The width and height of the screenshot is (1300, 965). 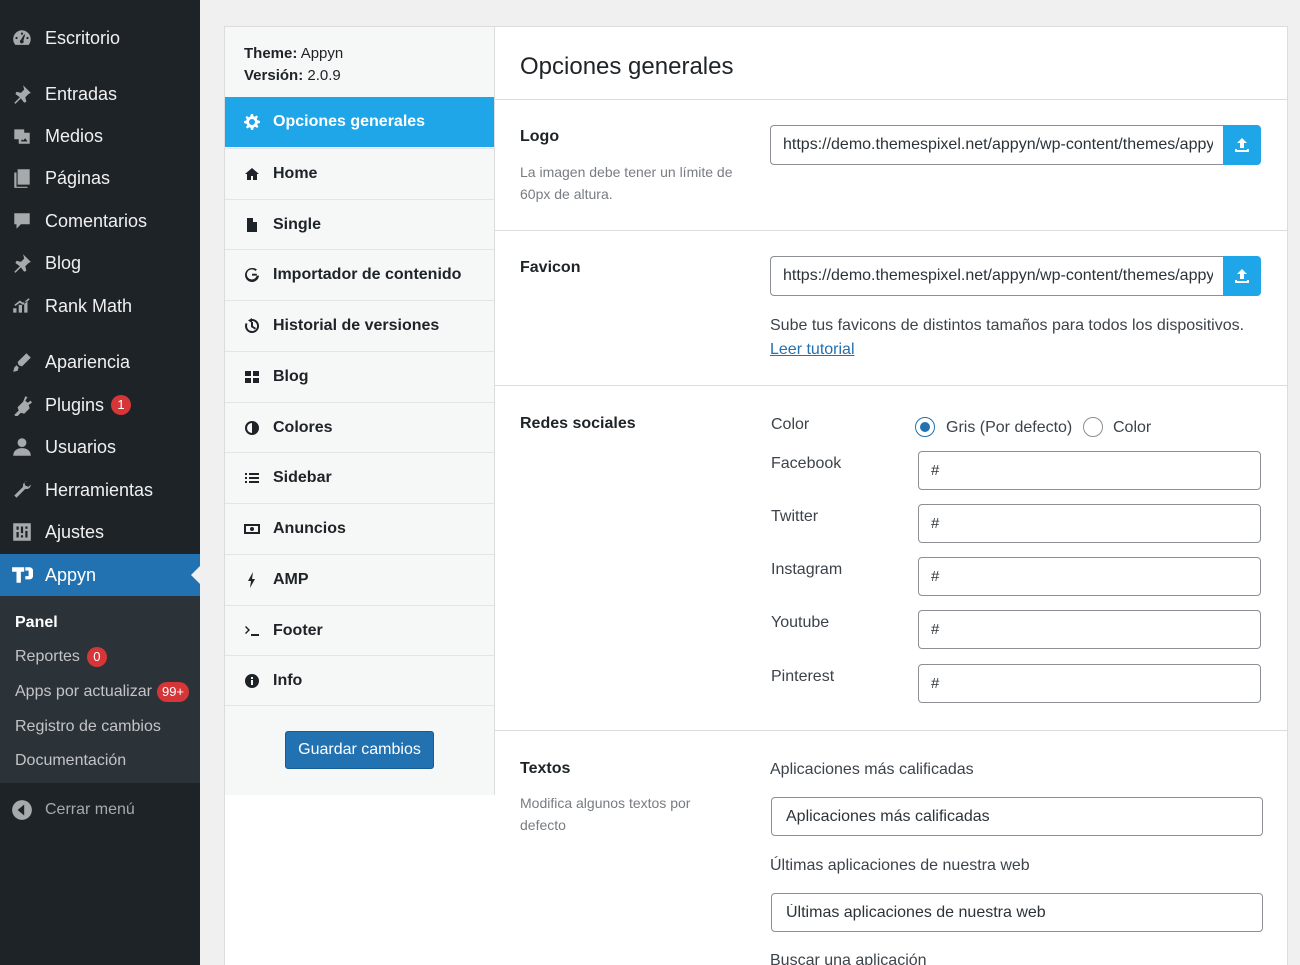 I want to click on pinterest-label: Pinterest, so click(x=803, y=676).